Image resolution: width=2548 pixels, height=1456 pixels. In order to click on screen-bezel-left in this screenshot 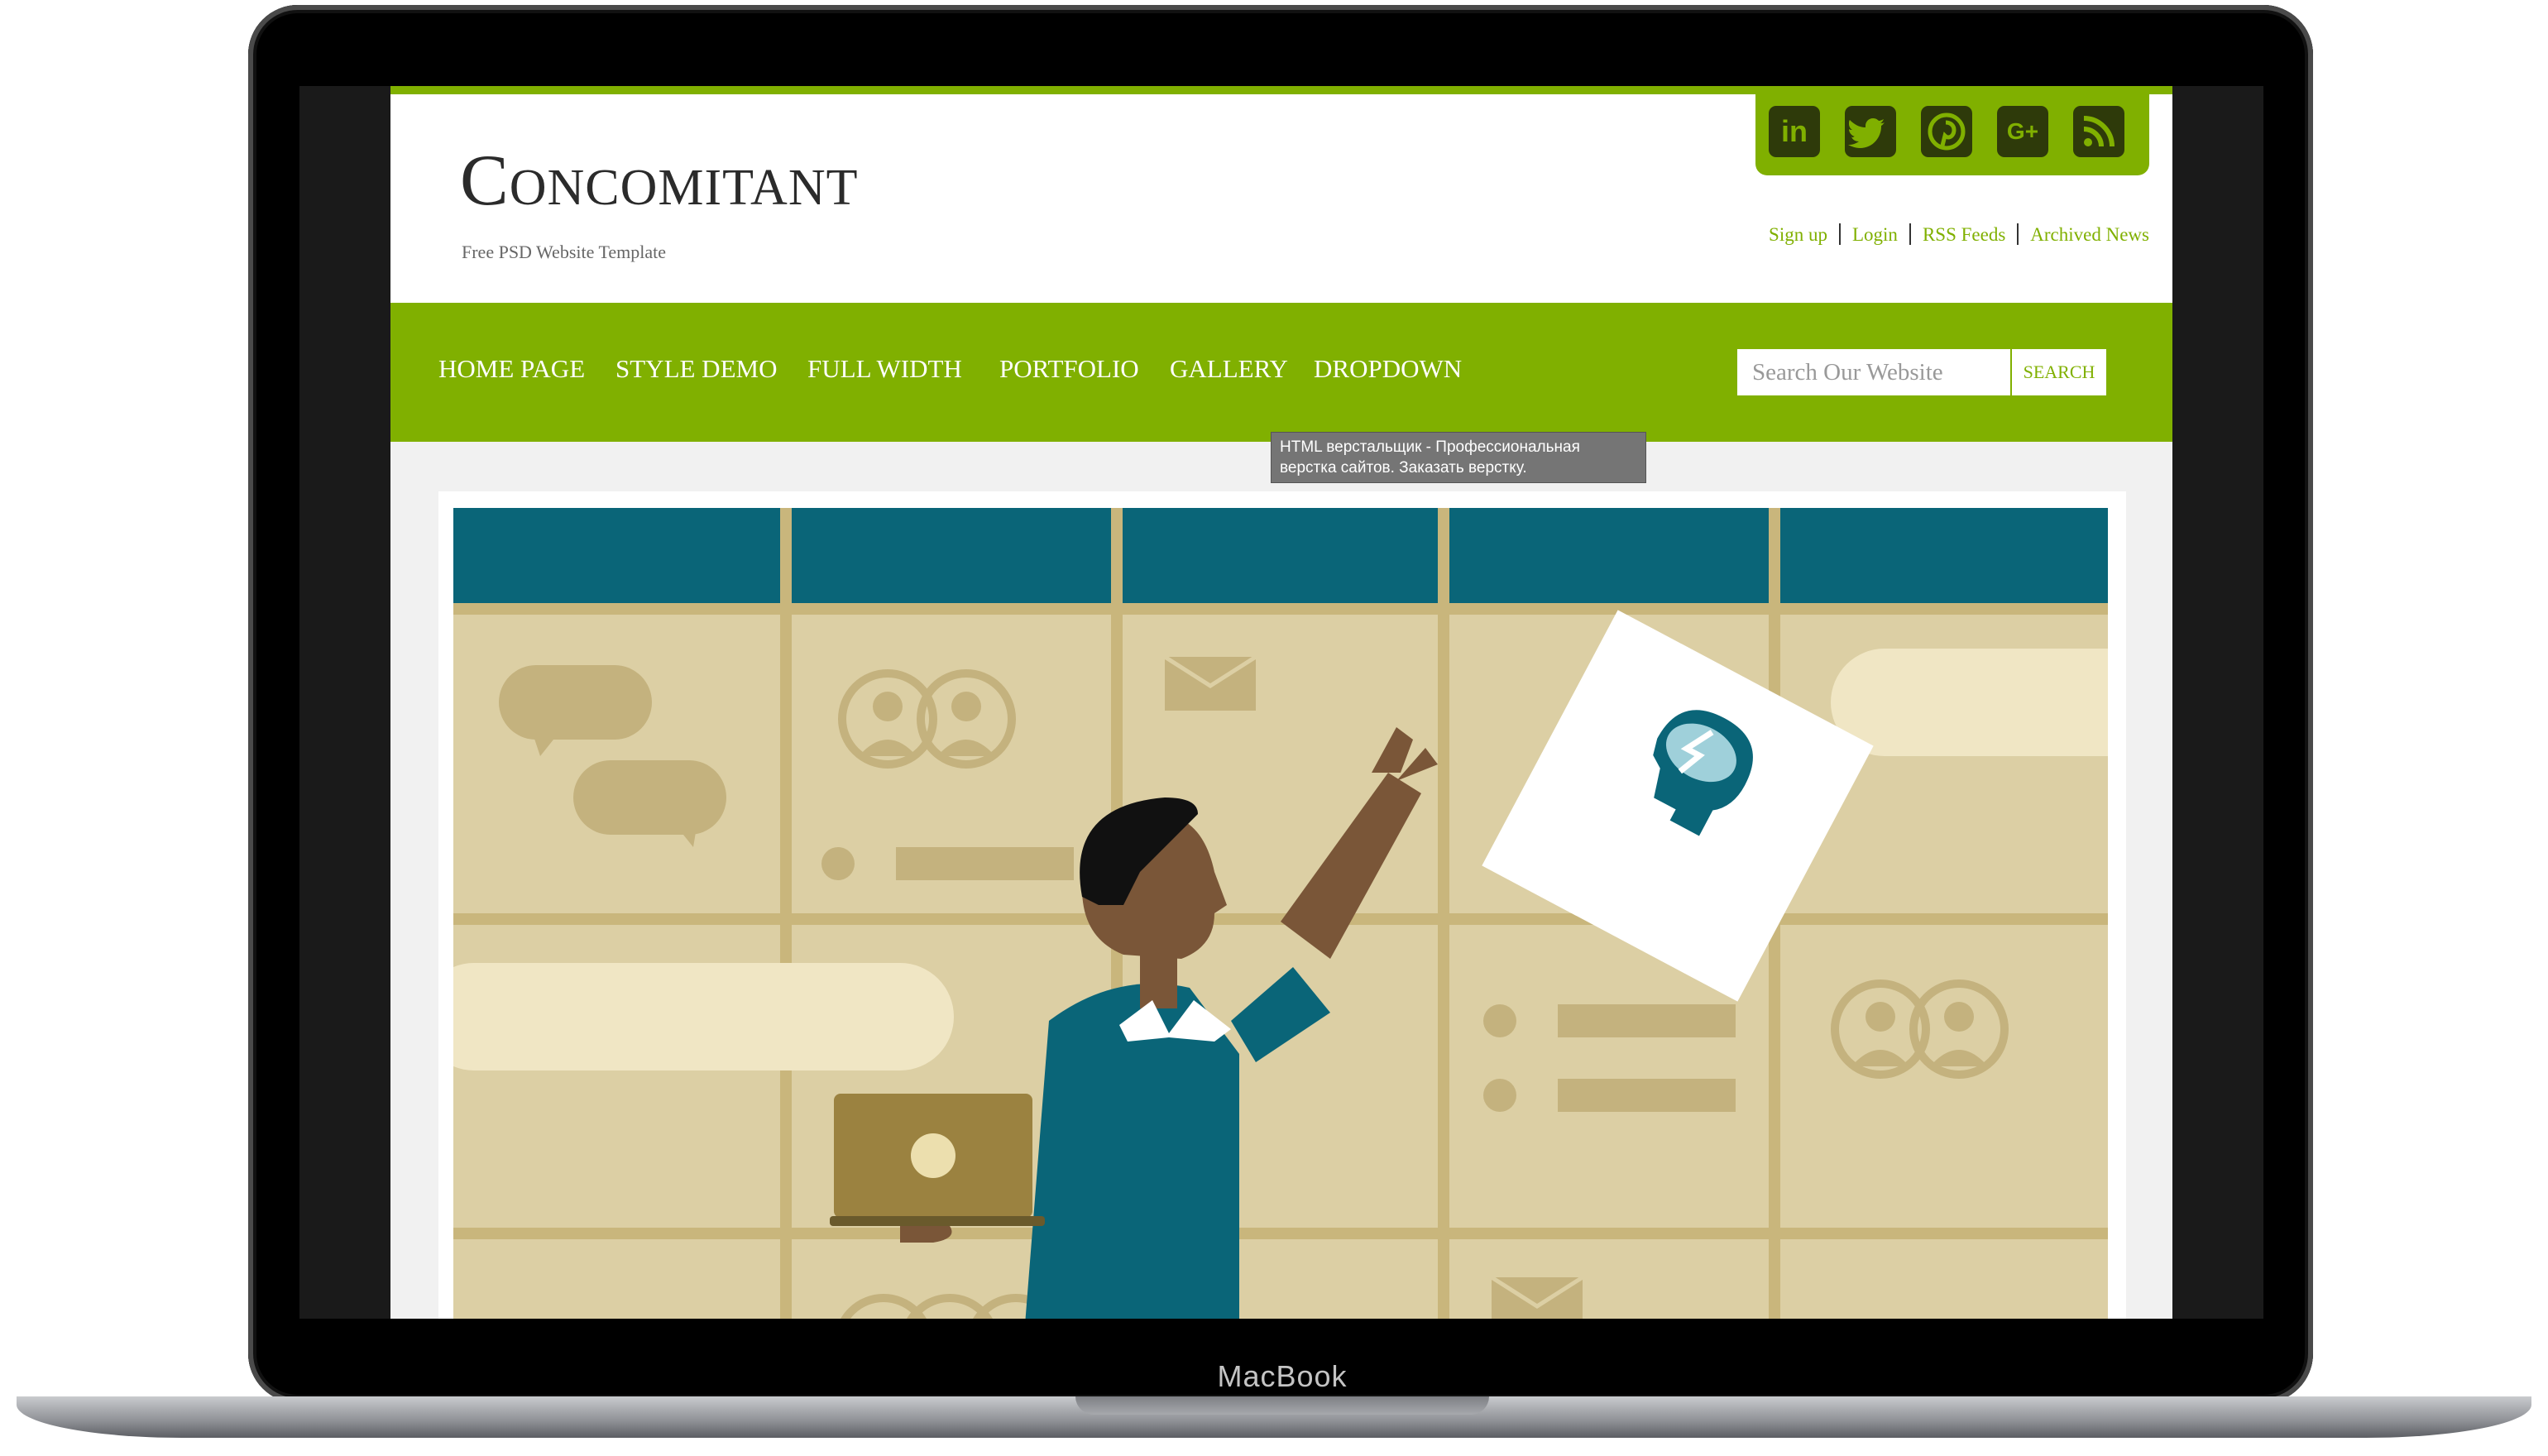, I will do `click(344, 702)`.